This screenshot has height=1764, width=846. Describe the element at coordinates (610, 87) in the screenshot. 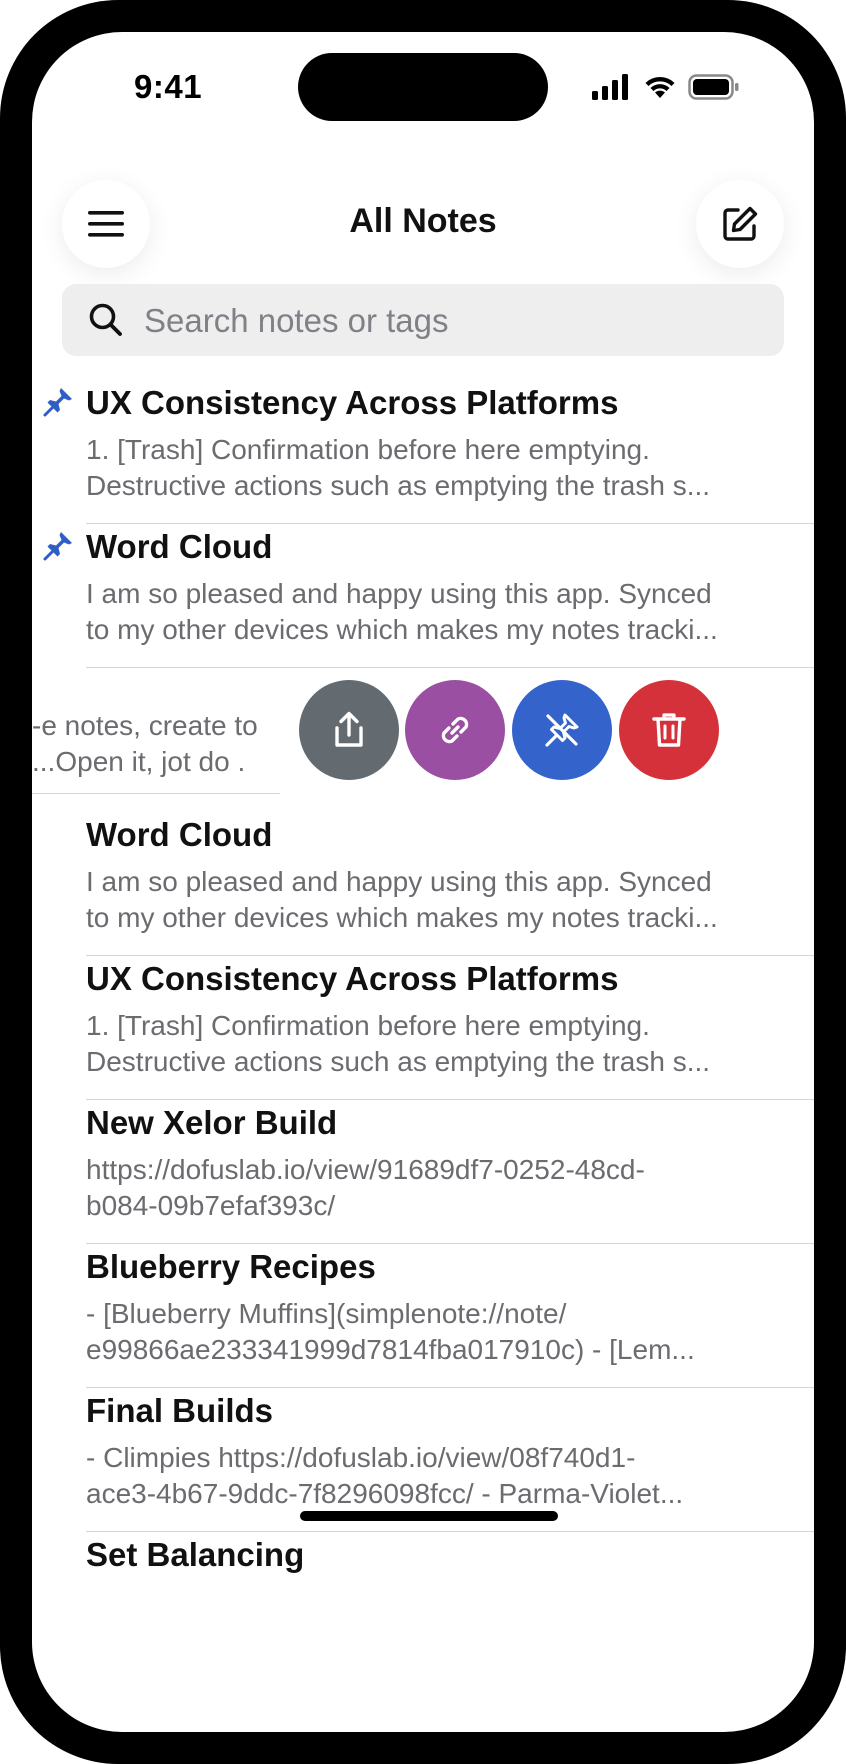

I see `cellular-signal-icon` at that location.